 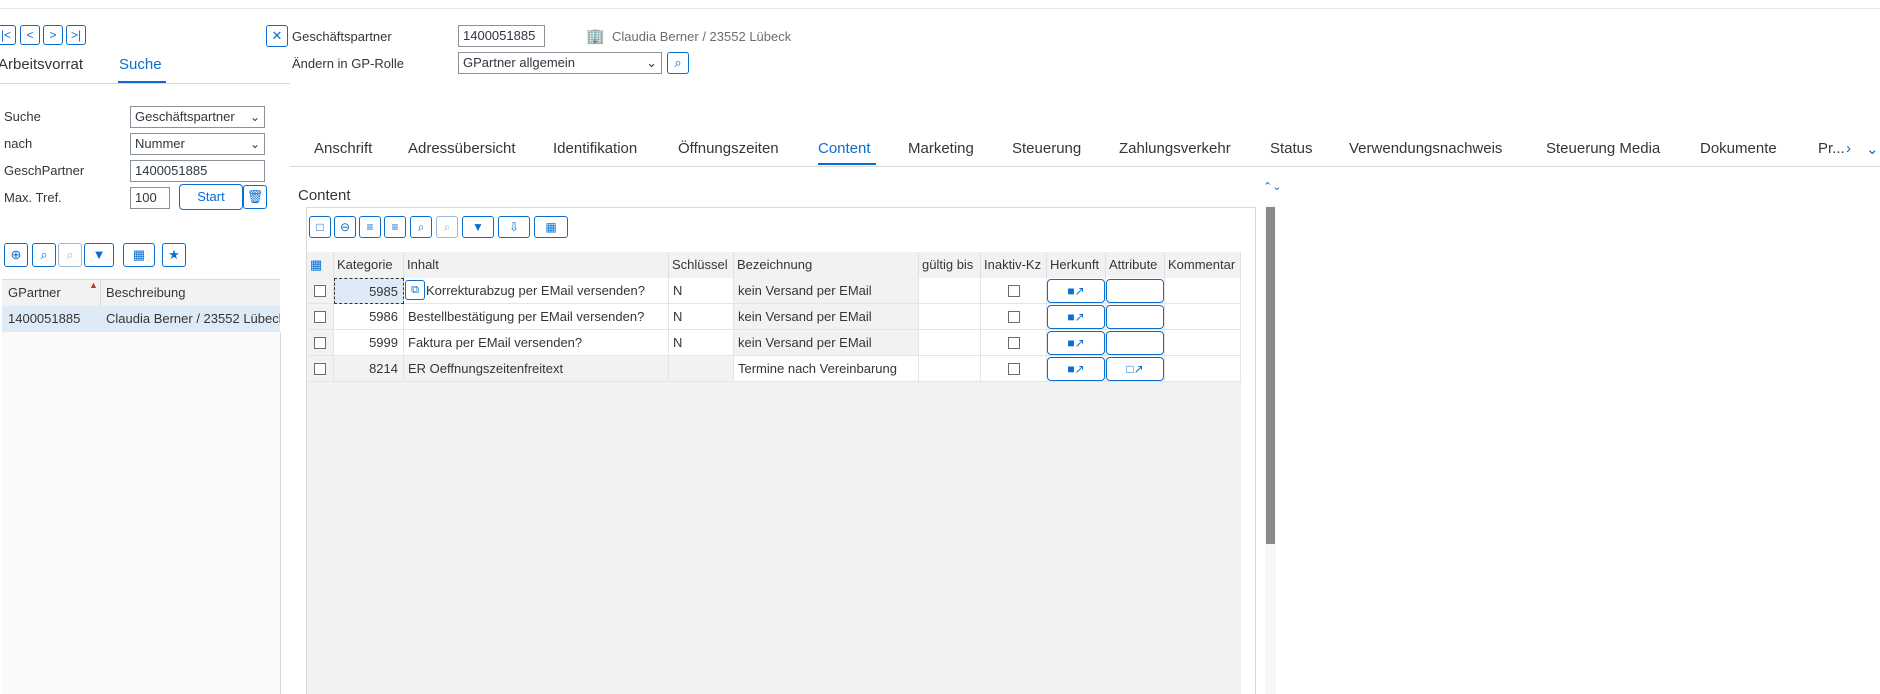 What do you see at coordinates (536, 317) in the screenshot?
I see `inhalt-cell: Bestellbestätigung per EMail versenden?` at bounding box center [536, 317].